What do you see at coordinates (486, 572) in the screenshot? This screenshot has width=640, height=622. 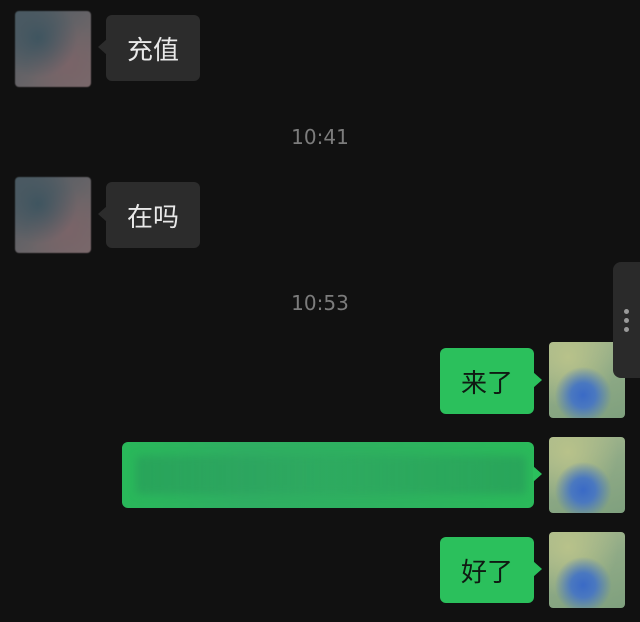 I see `message-text: 好了` at bounding box center [486, 572].